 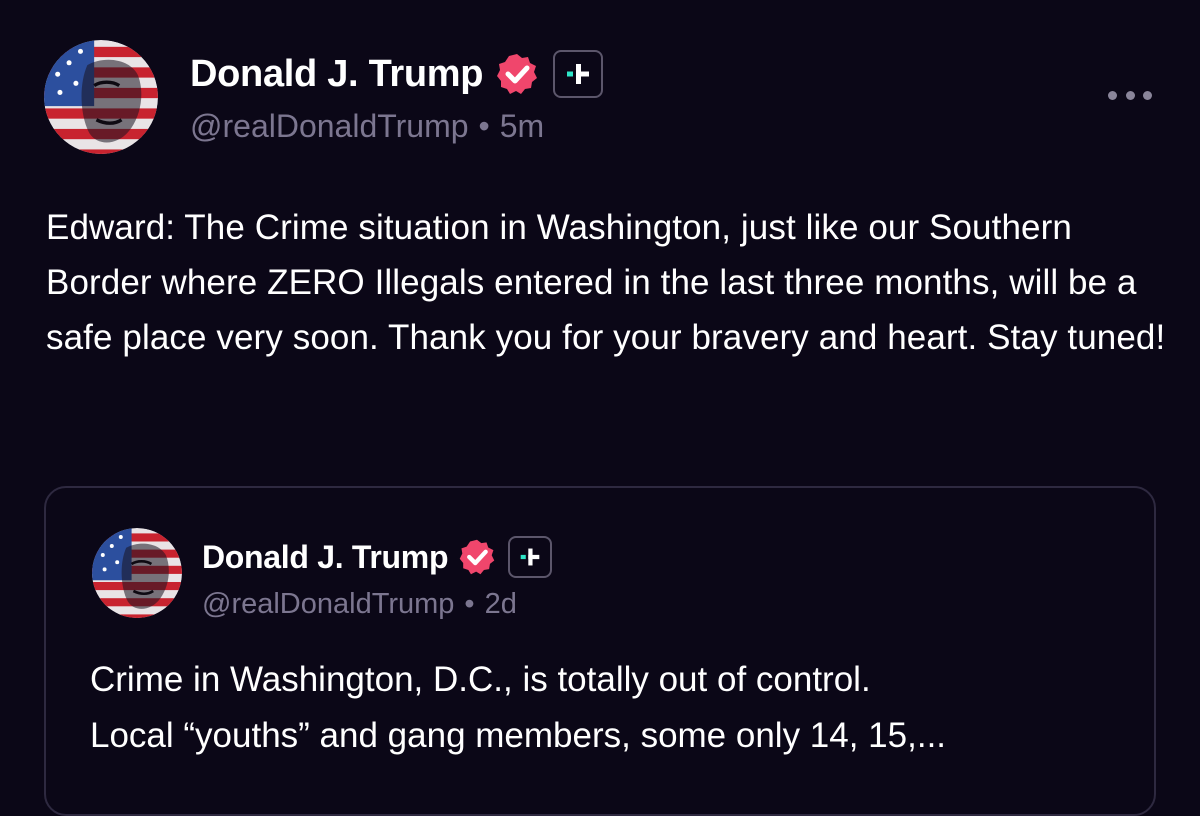 I want to click on author-name-row: Donald J. Trump, so click(x=397, y=74).